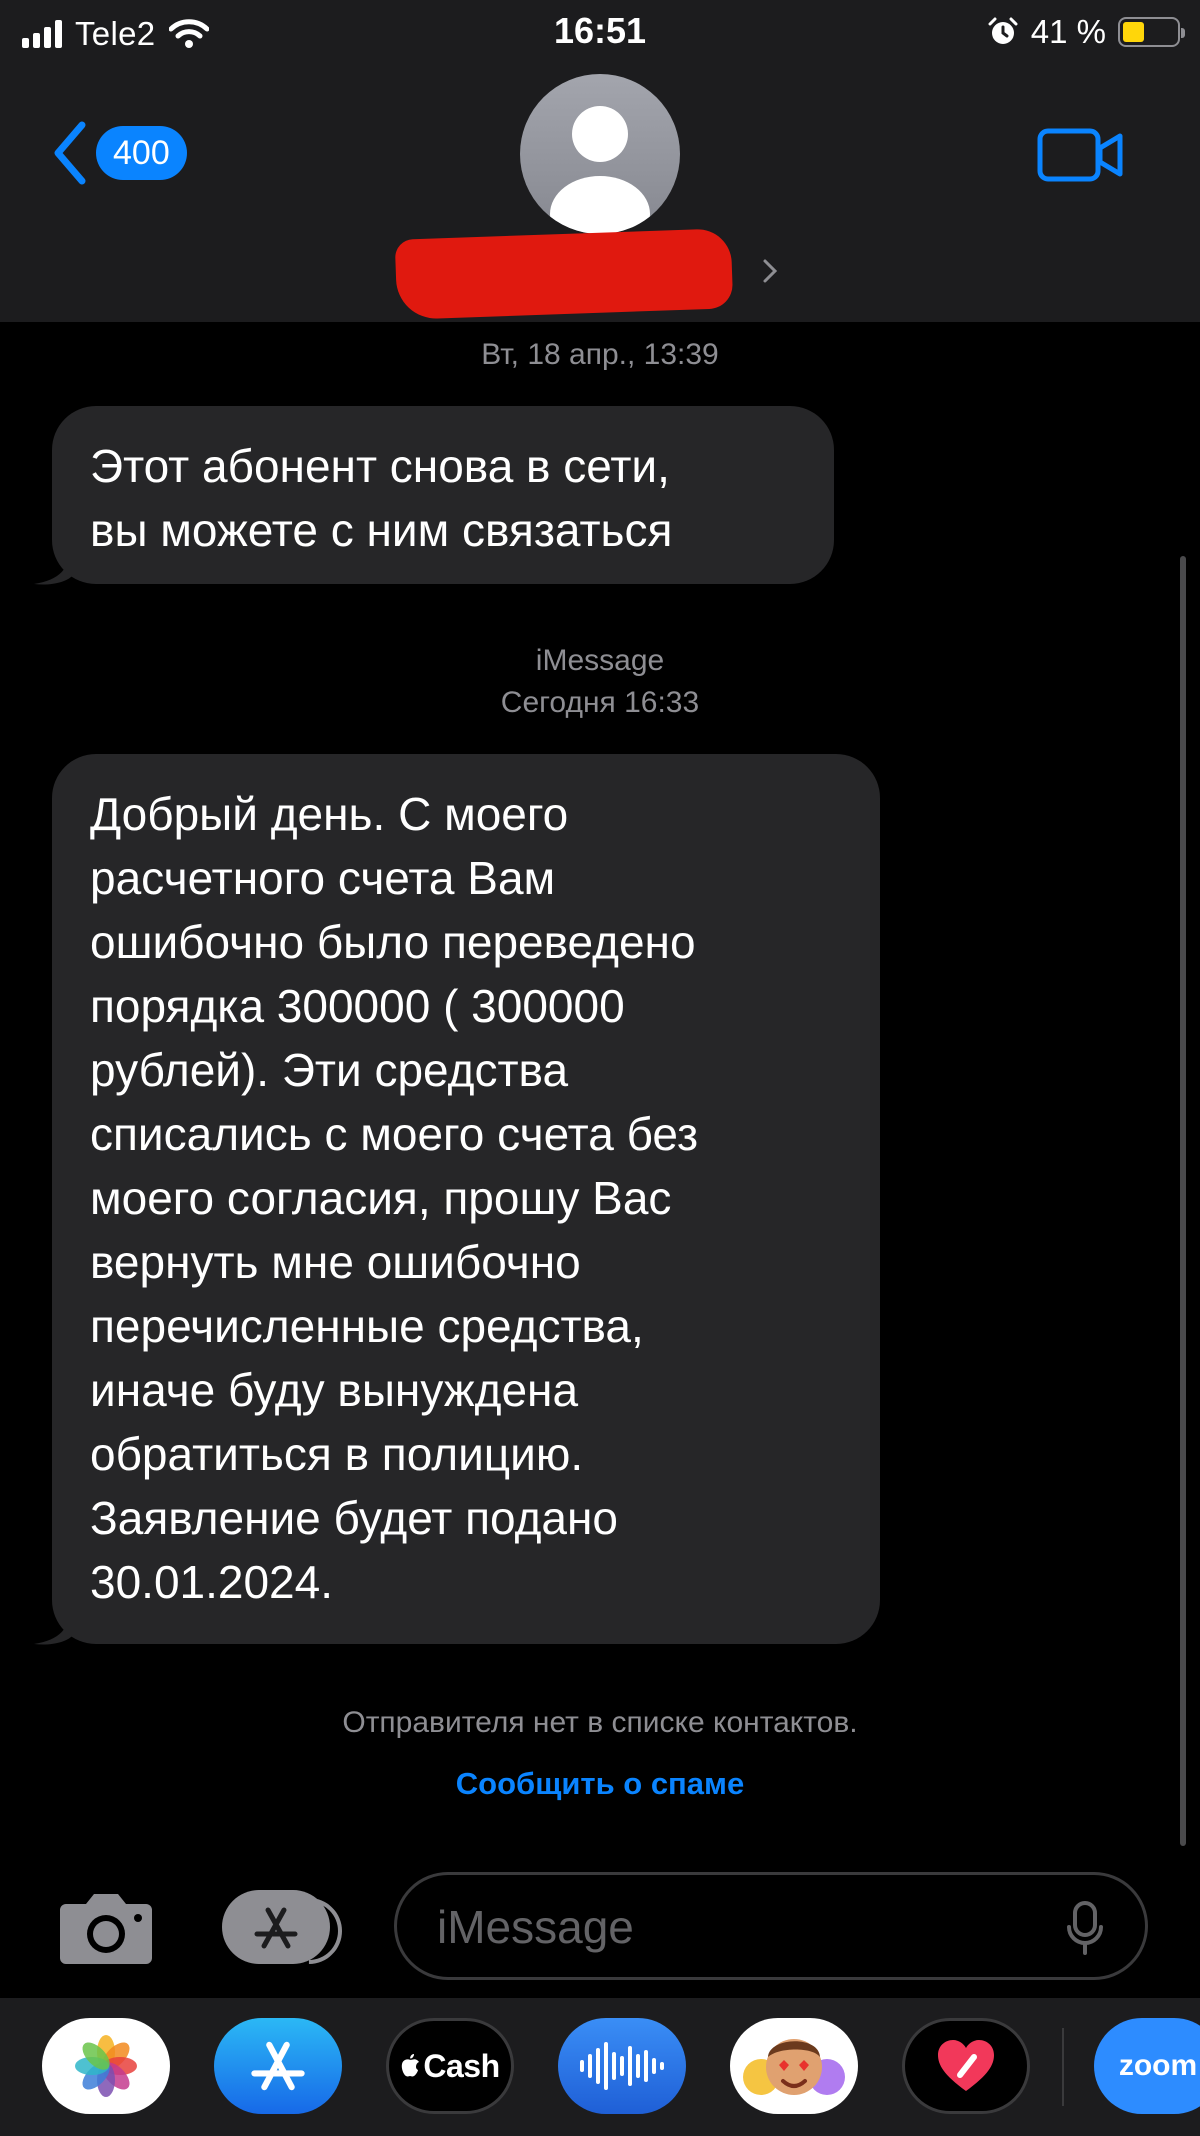 The image size is (1200, 2136). I want to click on photos-flower-icon, so click(106, 2066).